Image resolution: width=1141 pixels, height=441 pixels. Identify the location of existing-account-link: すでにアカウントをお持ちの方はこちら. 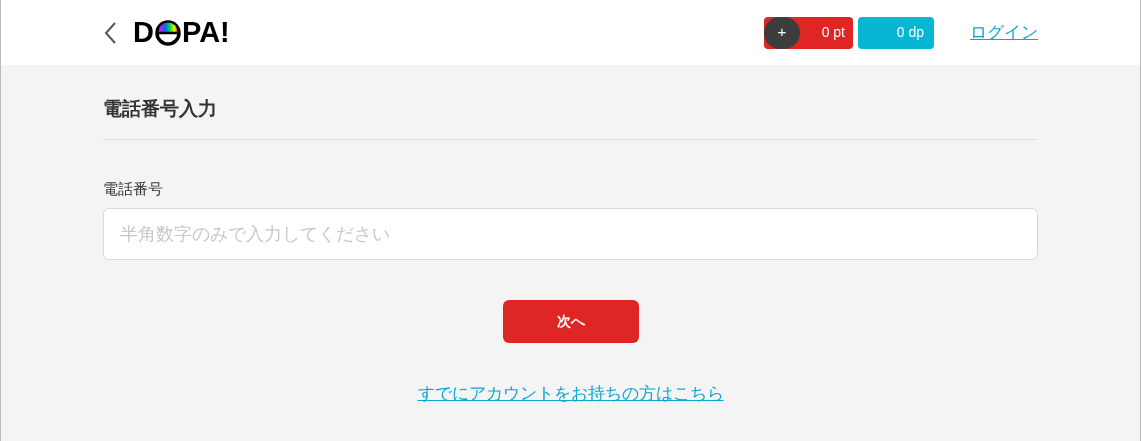
(570, 394).